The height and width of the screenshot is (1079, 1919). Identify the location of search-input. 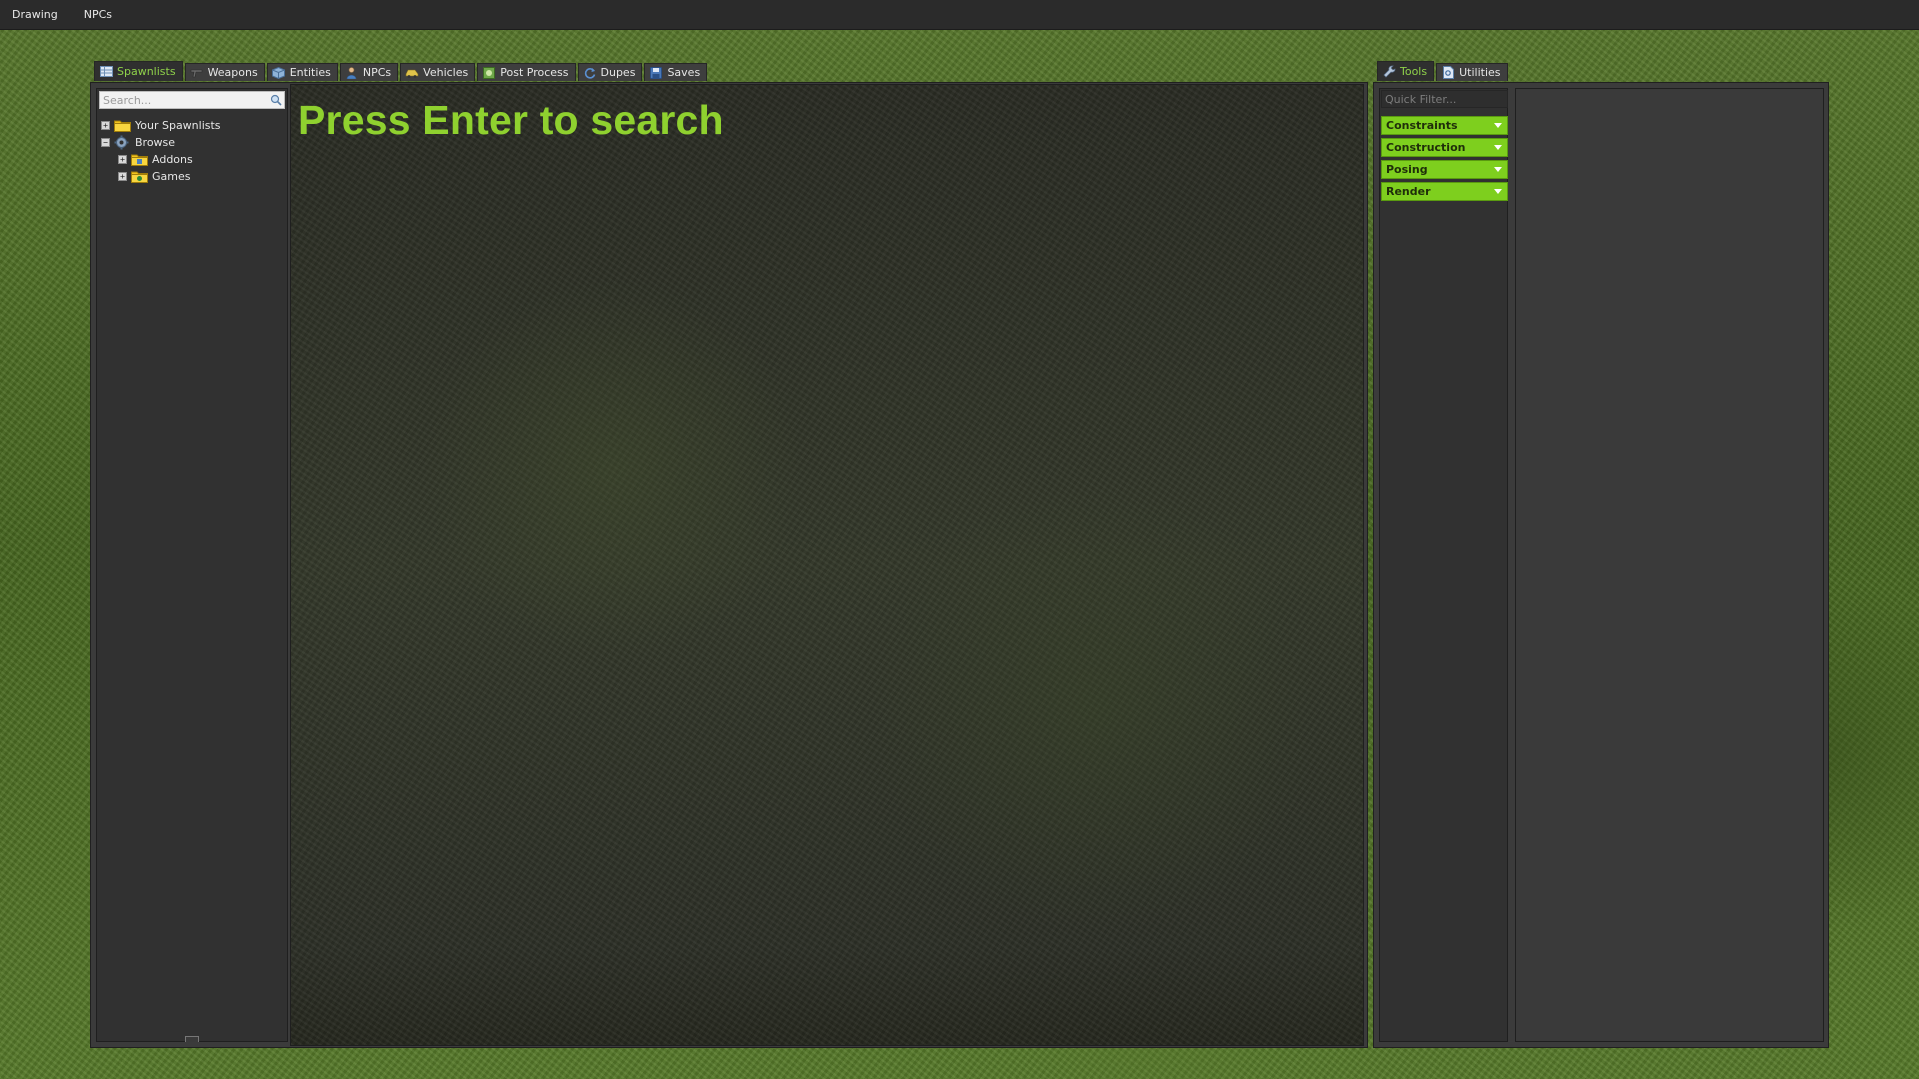
(184, 100).